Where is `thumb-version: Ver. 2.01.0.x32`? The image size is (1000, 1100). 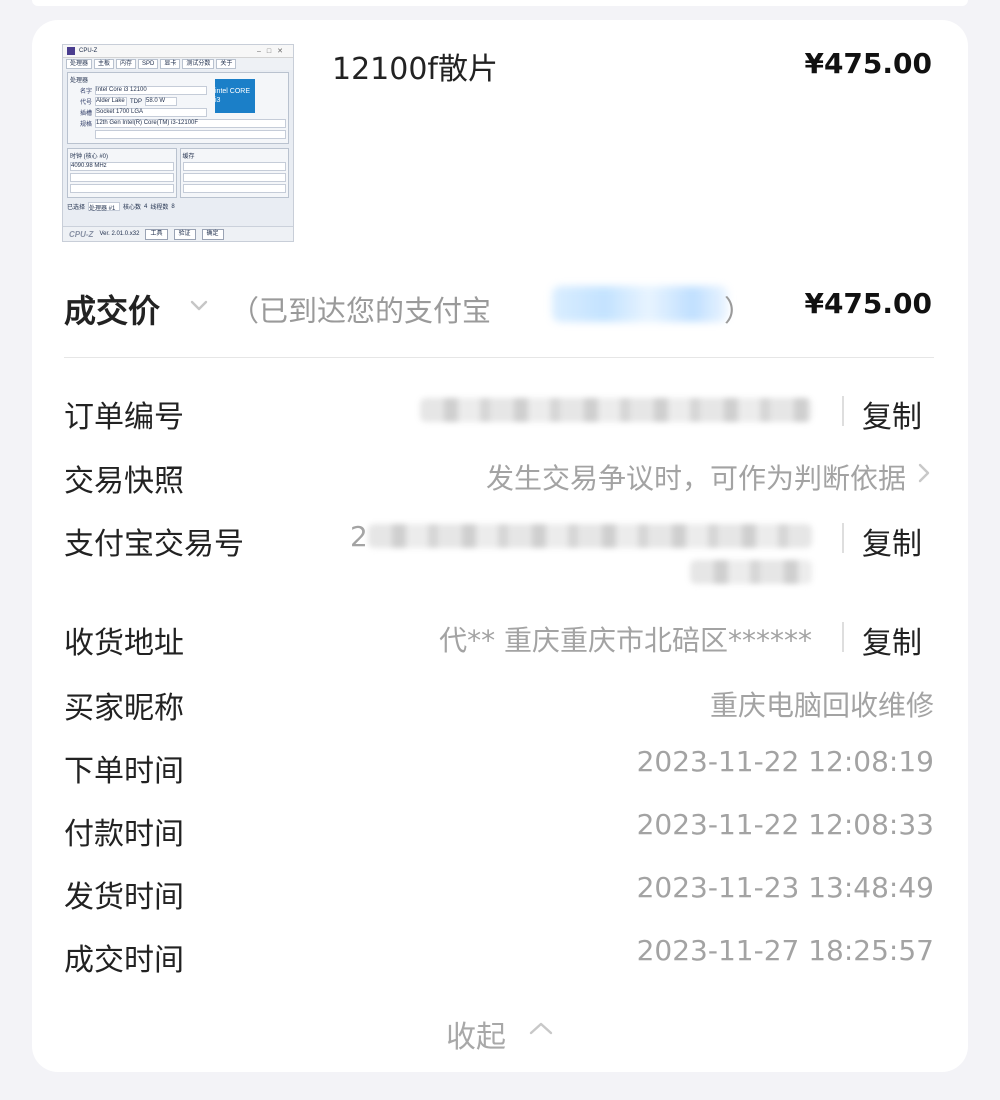 thumb-version: Ver. 2.01.0.x32 is located at coordinates (119, 234).